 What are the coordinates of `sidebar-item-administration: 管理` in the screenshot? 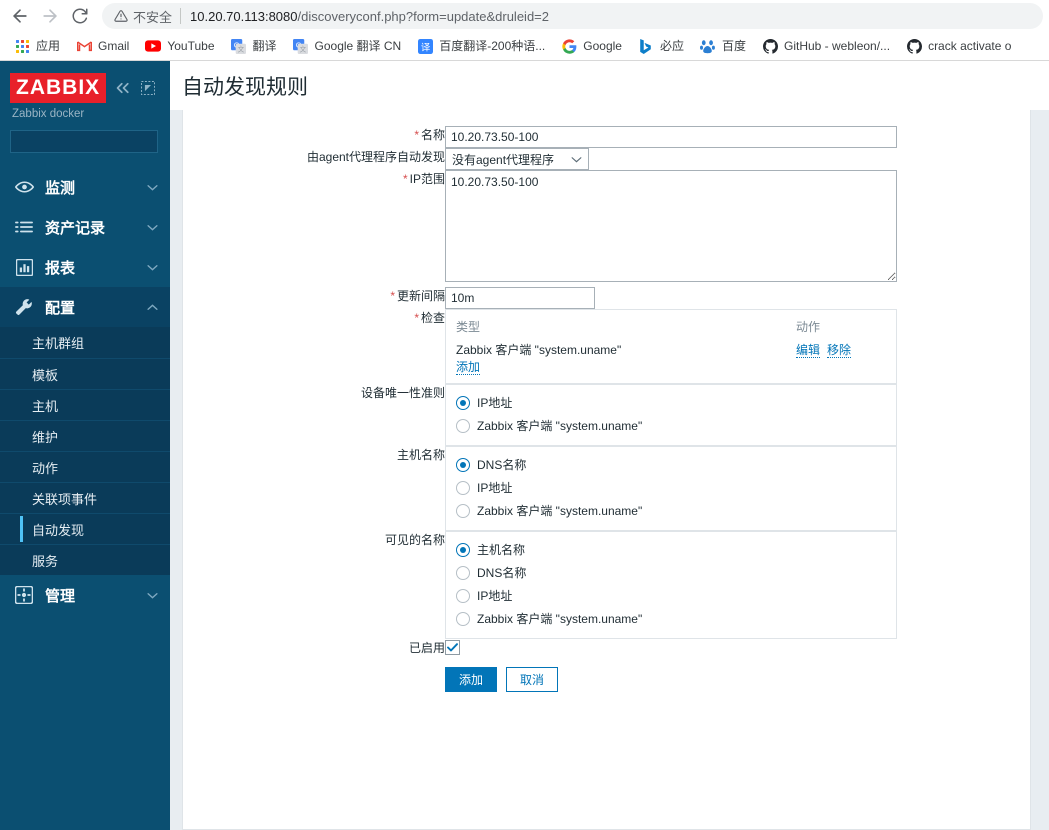 It's located at (85, 595).